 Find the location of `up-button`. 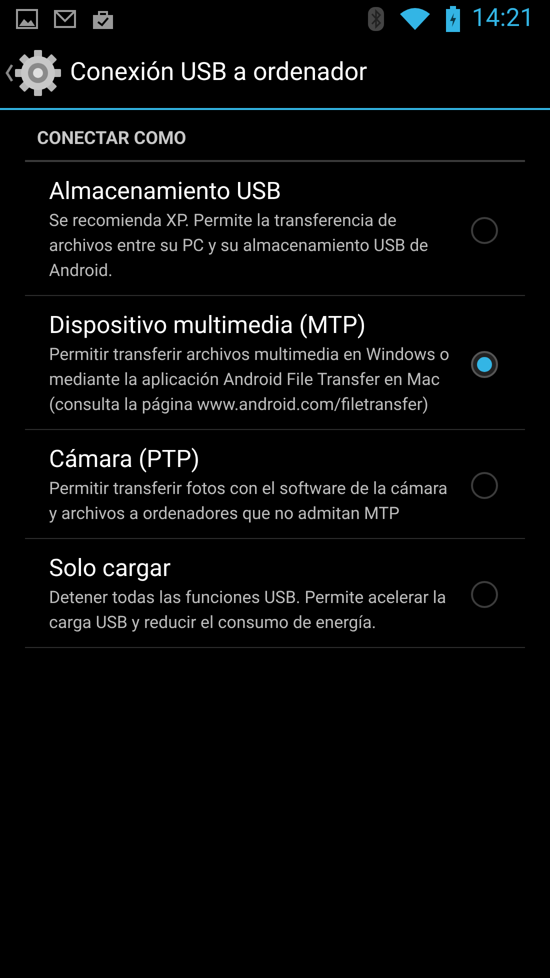

up-button is located at coordinates (33, 73).